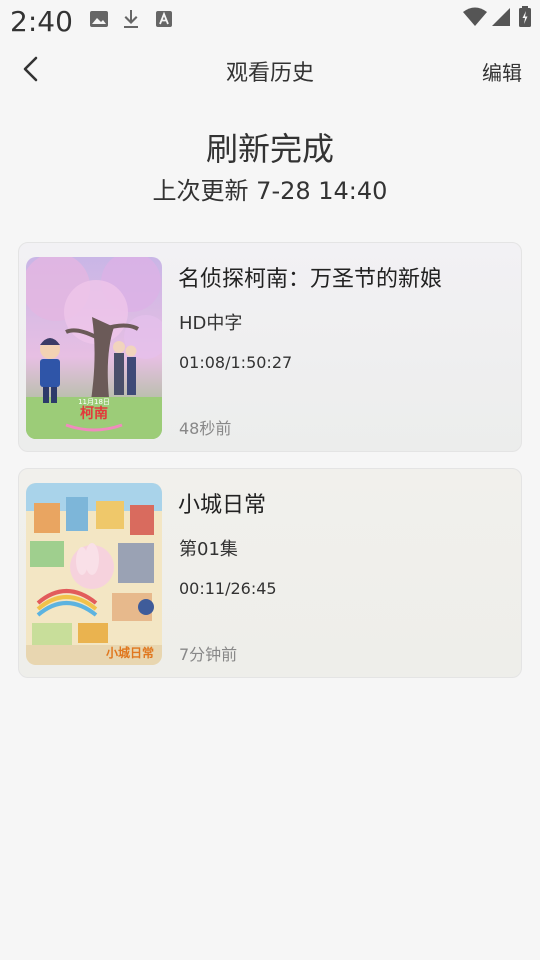 The width and height of the screenshot is (540, 960). Describe the element at coordinates (130, 652) in the screenshot. I see `poster-logo-text: 小城日常` at that location.